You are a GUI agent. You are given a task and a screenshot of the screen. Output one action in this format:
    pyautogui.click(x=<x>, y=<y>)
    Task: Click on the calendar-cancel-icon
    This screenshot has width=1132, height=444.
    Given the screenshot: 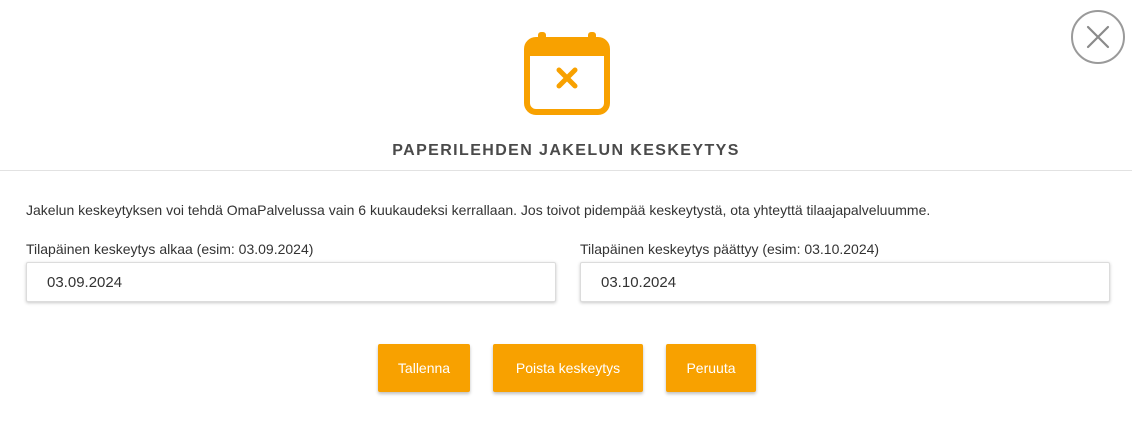 What is the action you would take?
    pyautogui.click(x=567, y=73)
    